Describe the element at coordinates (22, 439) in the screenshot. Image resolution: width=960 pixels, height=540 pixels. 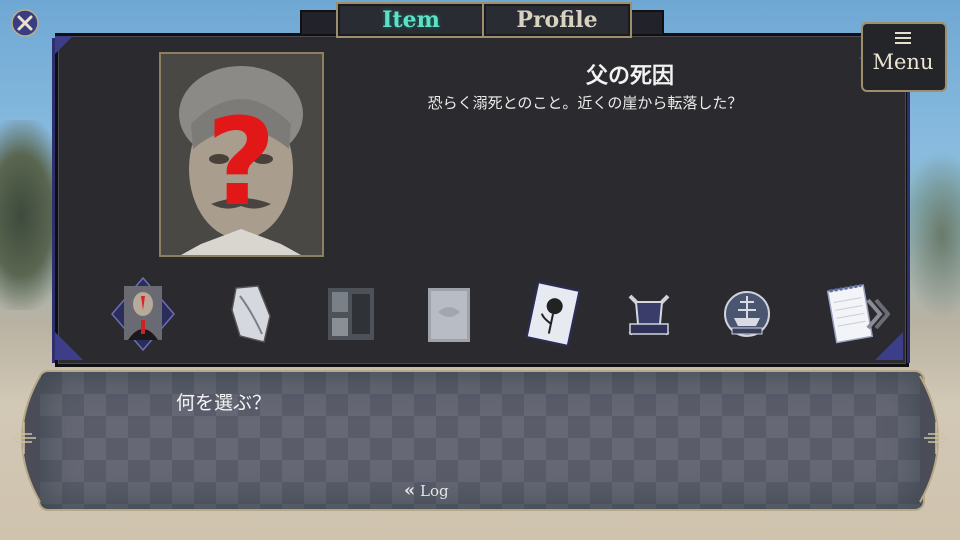
I see `dialog-ornament-left` at that location.